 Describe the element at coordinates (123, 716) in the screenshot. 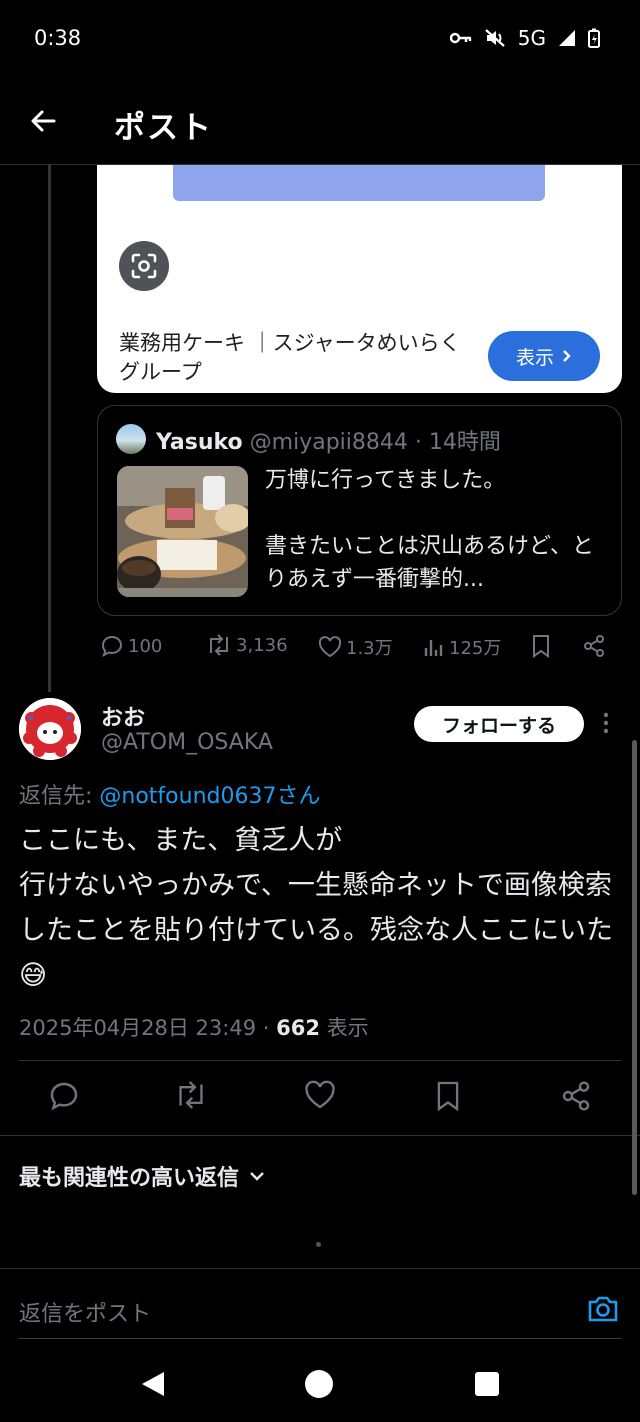

I see `reply-display-name: おお` at that location.